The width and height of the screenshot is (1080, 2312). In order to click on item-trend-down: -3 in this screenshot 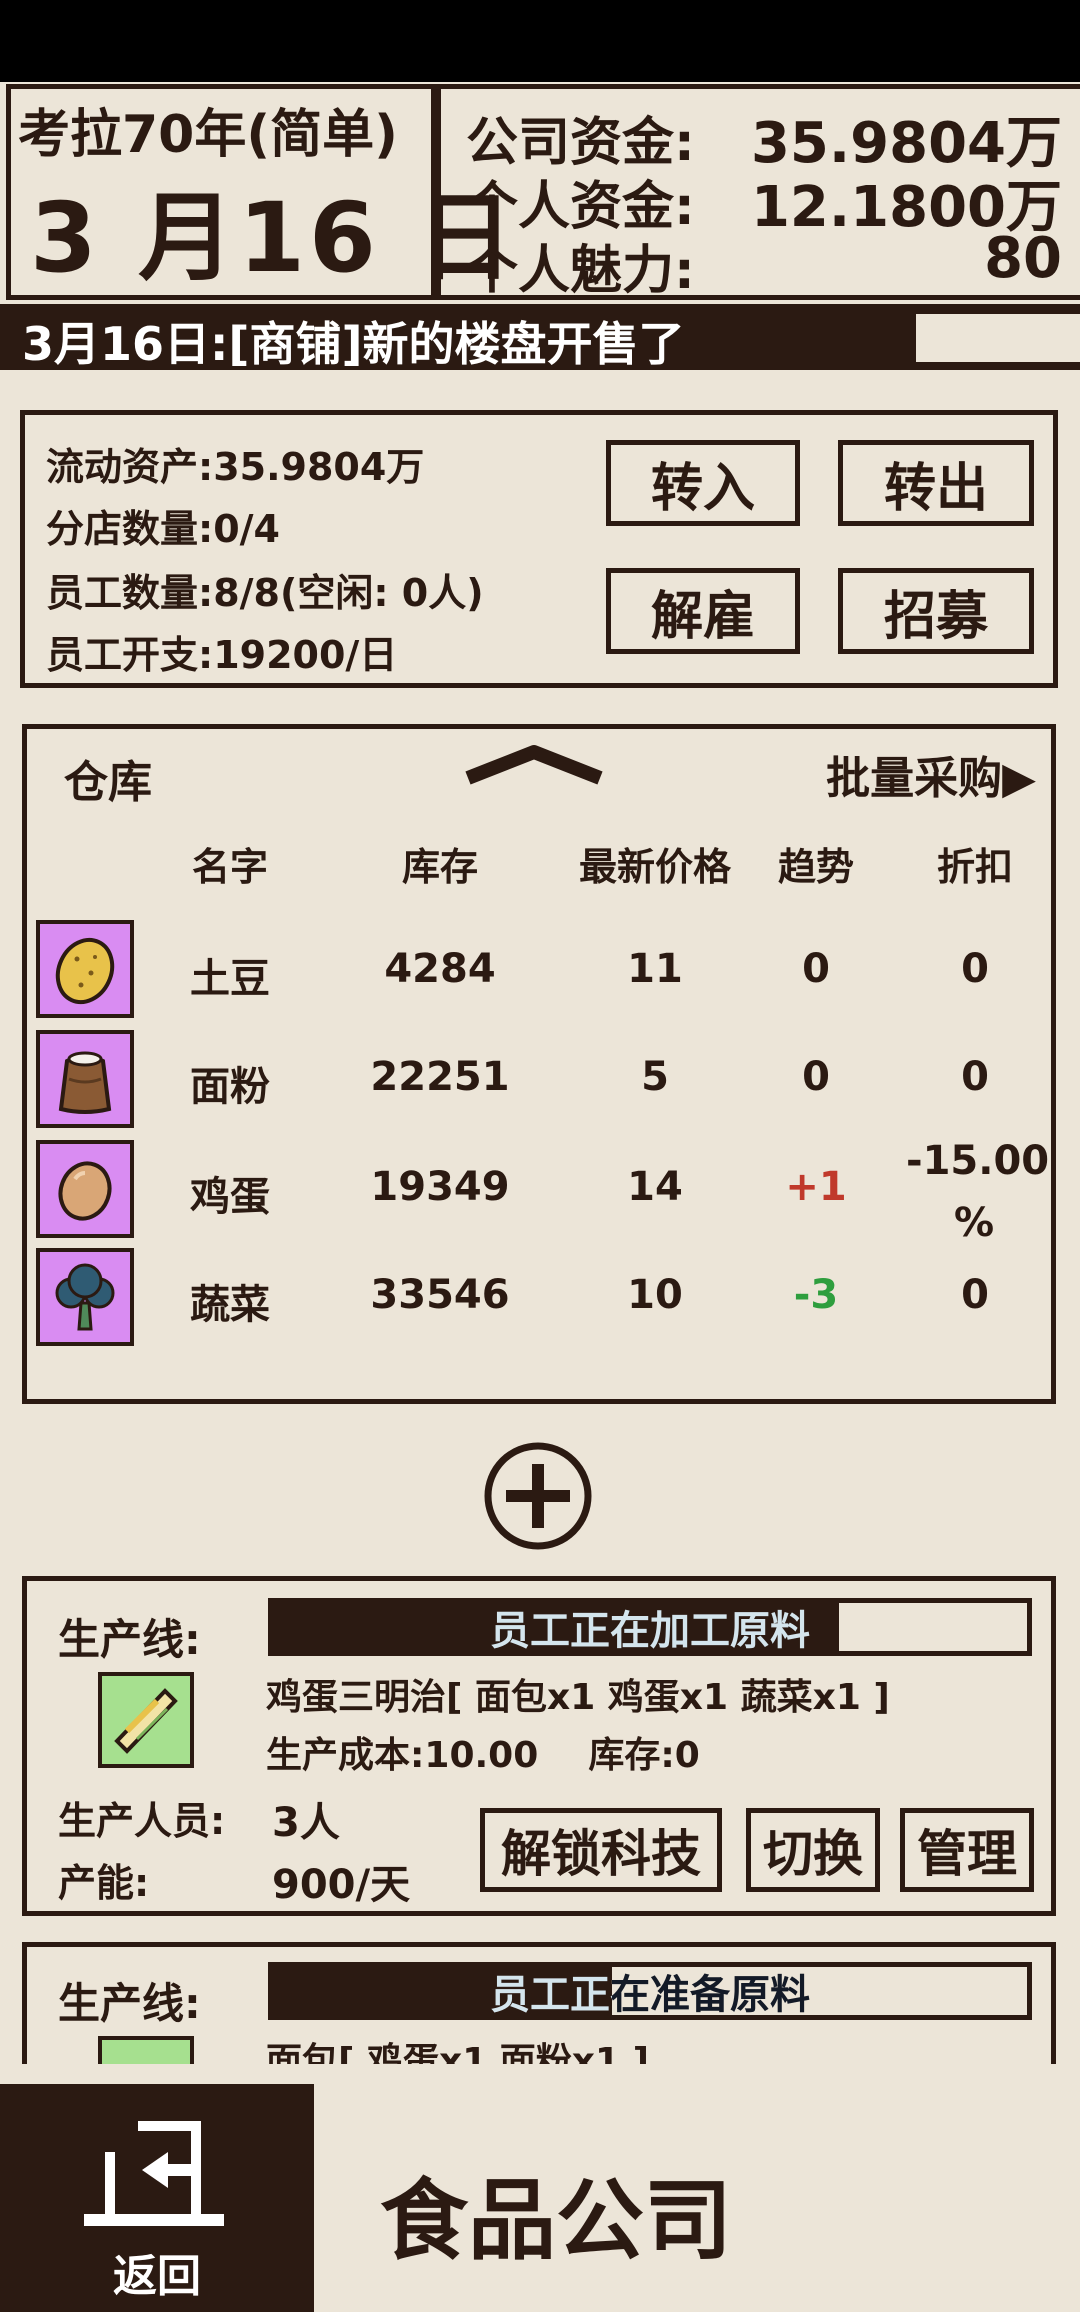, I will do `click(816, 1295)`.